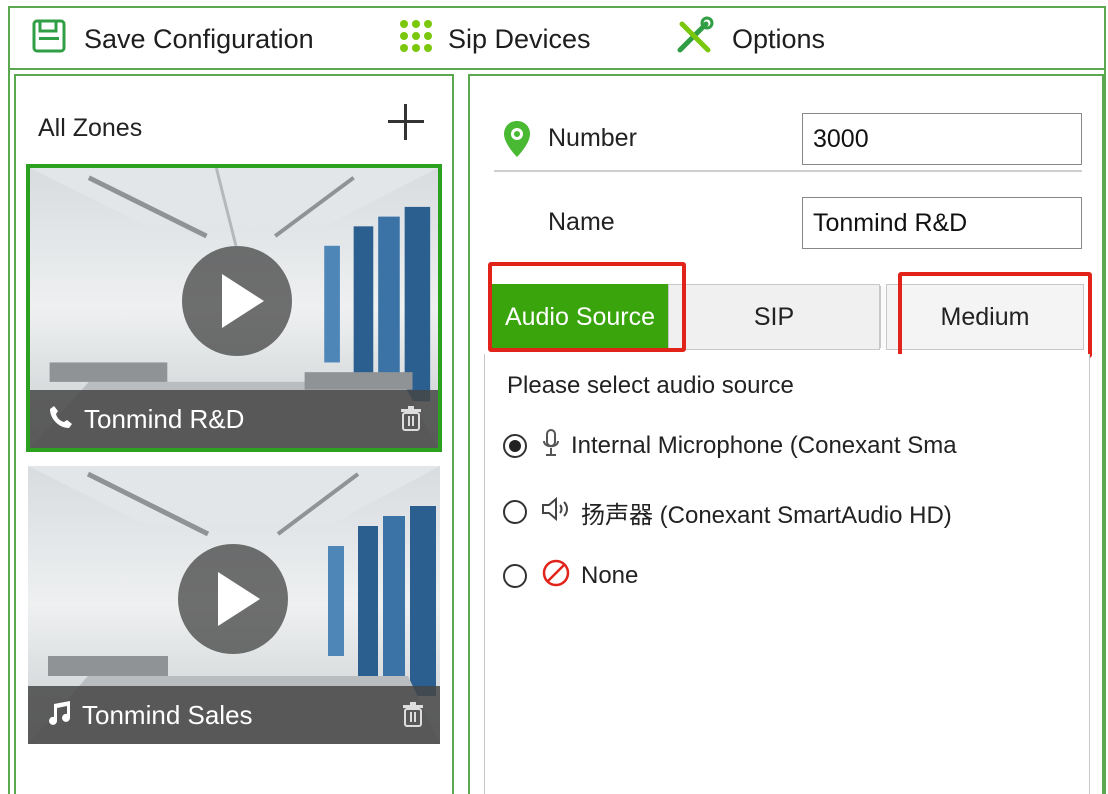 This screenshot has height=794, width=1108. What do you see at coordinates (592, 138) in the screenshot?
I see `number-label: Number` at bounding box center [592, 138].